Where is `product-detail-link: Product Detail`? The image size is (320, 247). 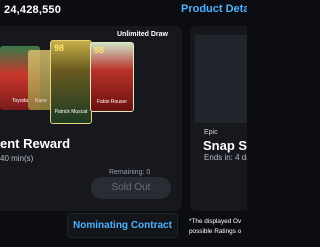 product-detail-link: Product Detail is located at coordinates (214, 9).